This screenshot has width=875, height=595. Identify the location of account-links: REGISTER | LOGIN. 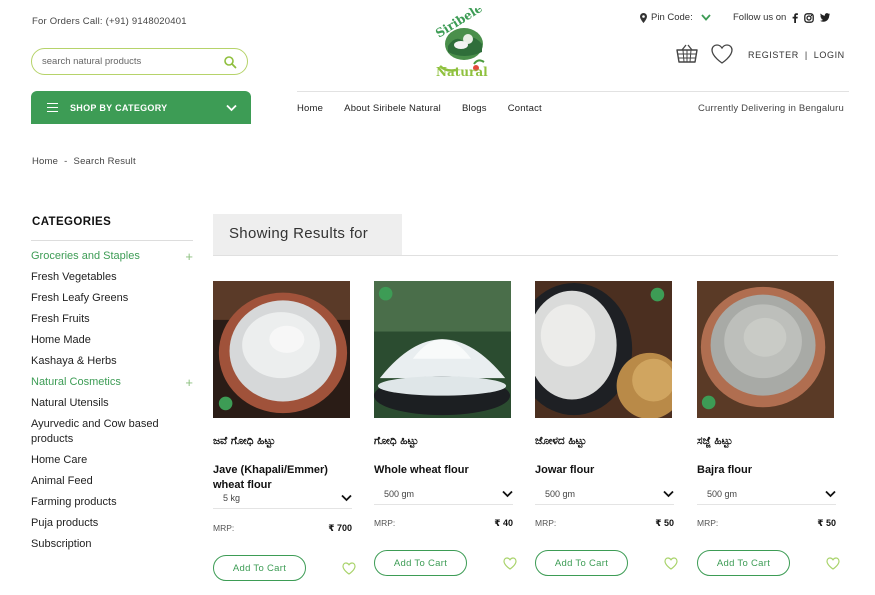
(796, 55).